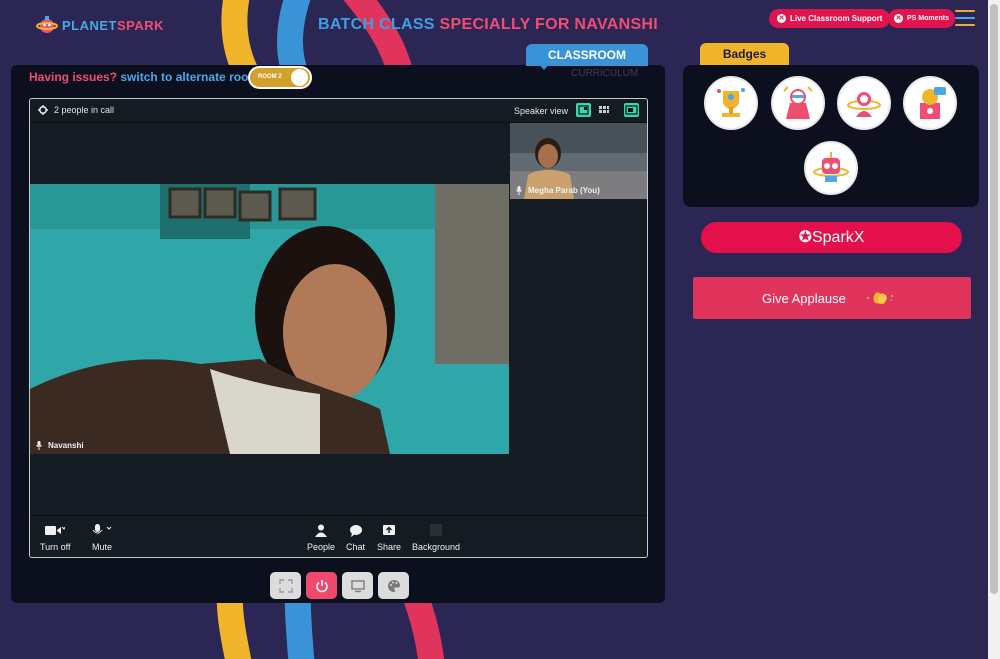  Describe the element at coordinates (76, 110) in the screenshot. I see `people-count: 2 people in call` at that location.